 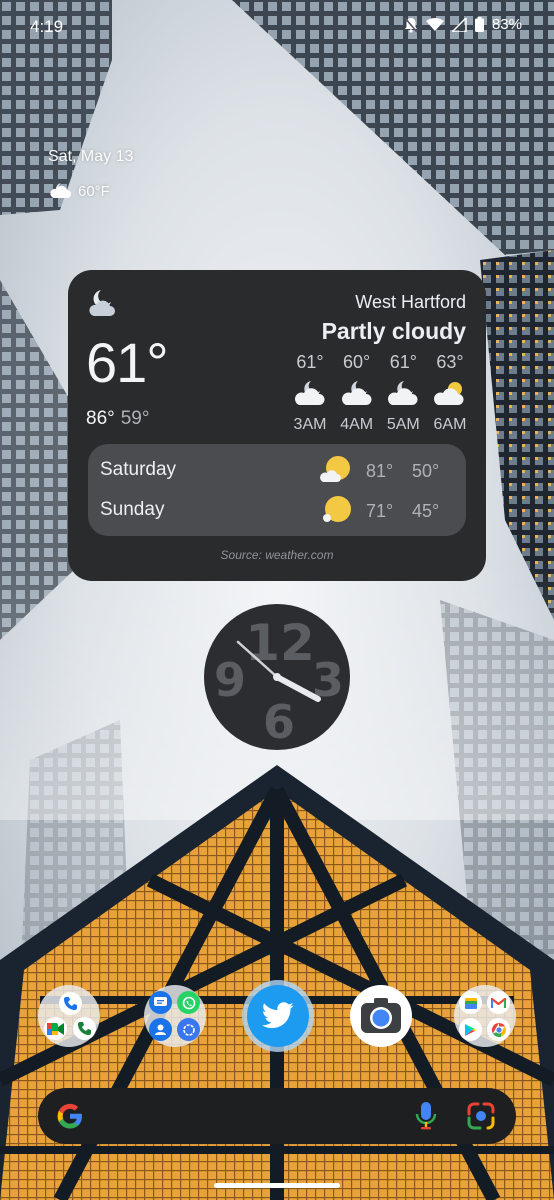 I want to click on wifi-icon, so click(x=434, y=24).